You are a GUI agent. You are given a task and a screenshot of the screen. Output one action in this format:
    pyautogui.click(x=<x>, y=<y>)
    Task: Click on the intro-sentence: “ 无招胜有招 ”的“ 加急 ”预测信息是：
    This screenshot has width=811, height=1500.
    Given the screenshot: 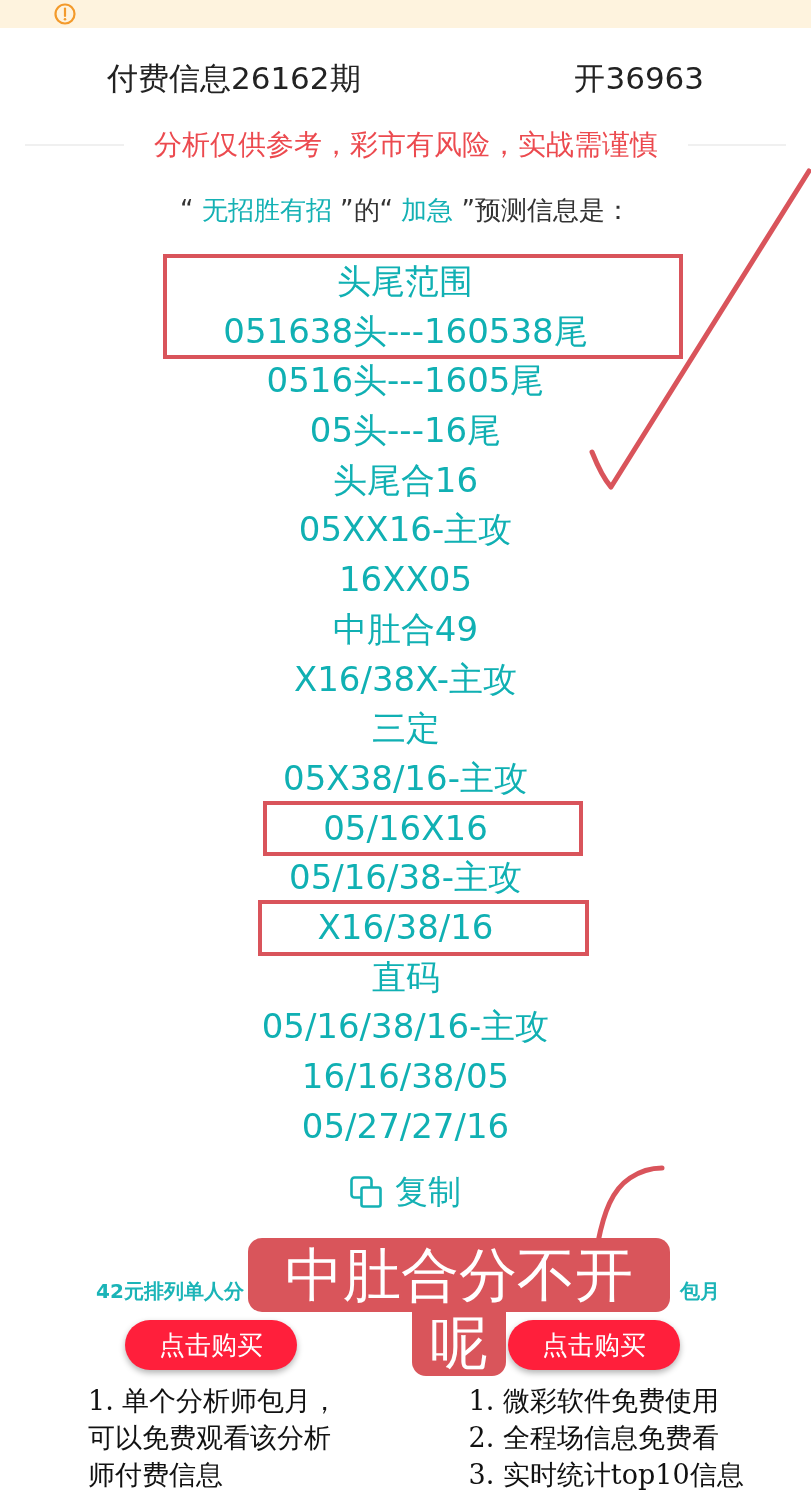 What is the action you would take?
    pyautogui.click(x=405, y=210)
    